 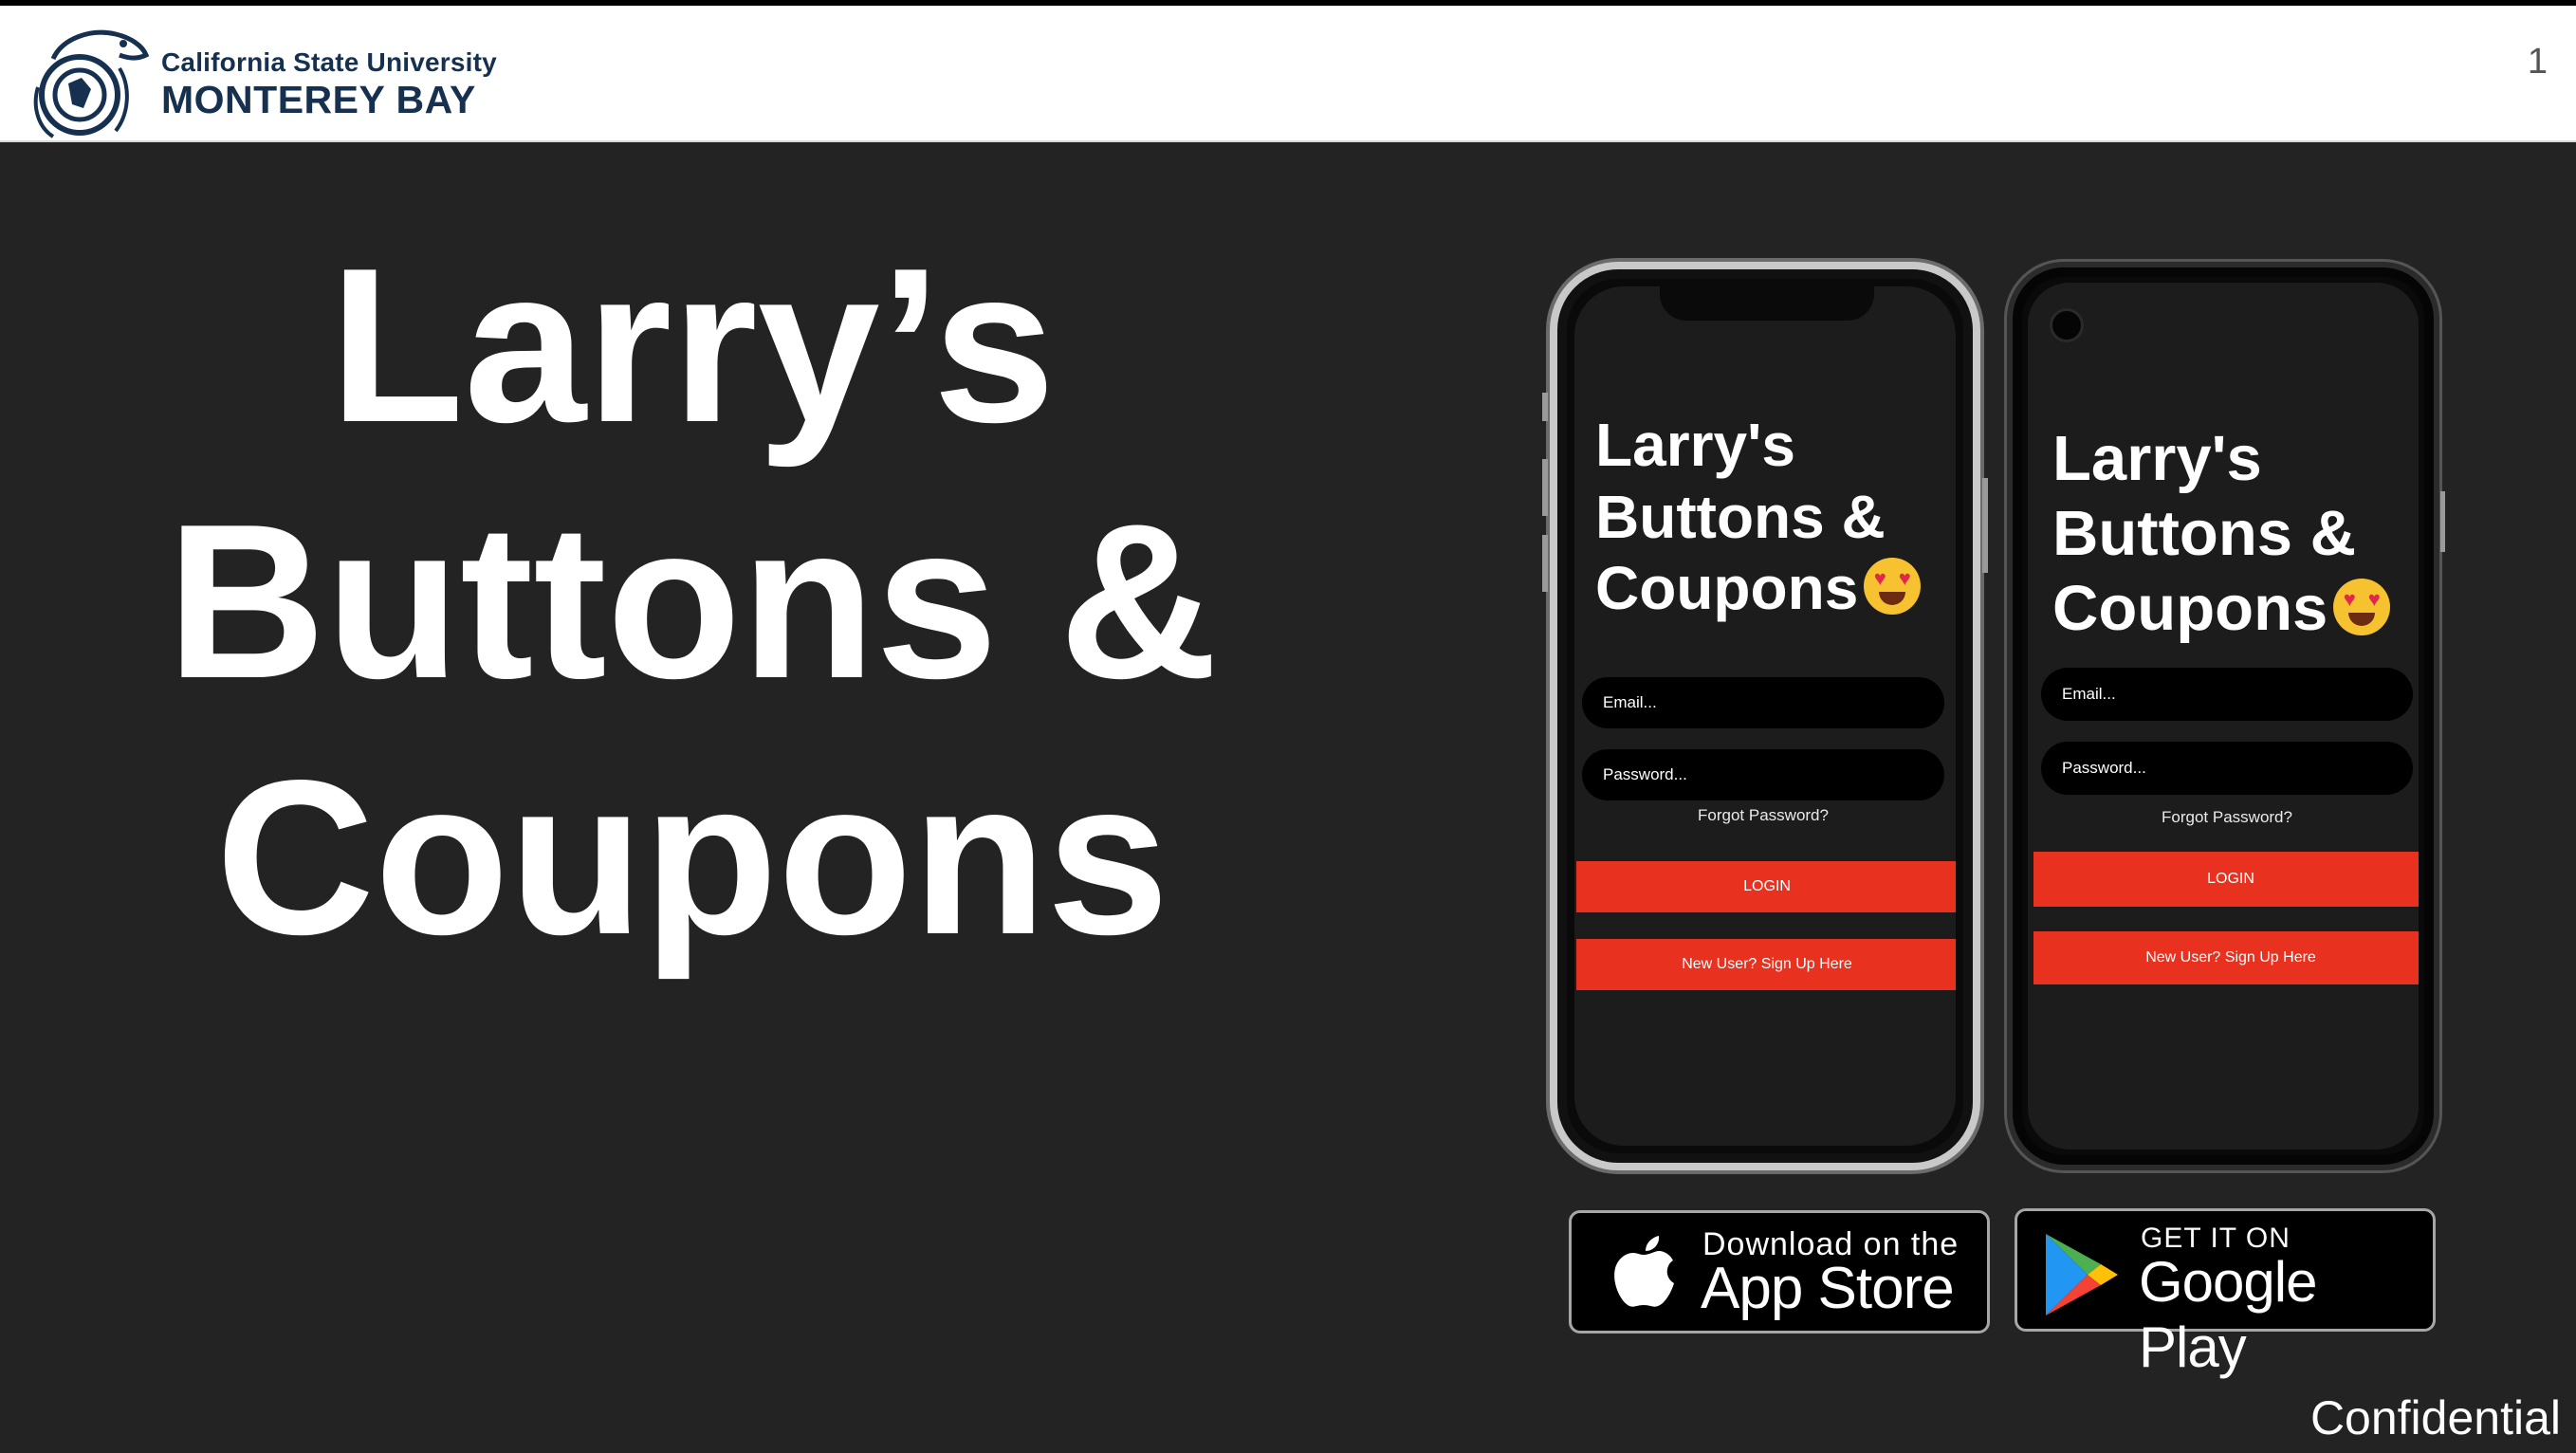 I want to click on confidential-label: Confidential, so click(x=2435, y=1418).